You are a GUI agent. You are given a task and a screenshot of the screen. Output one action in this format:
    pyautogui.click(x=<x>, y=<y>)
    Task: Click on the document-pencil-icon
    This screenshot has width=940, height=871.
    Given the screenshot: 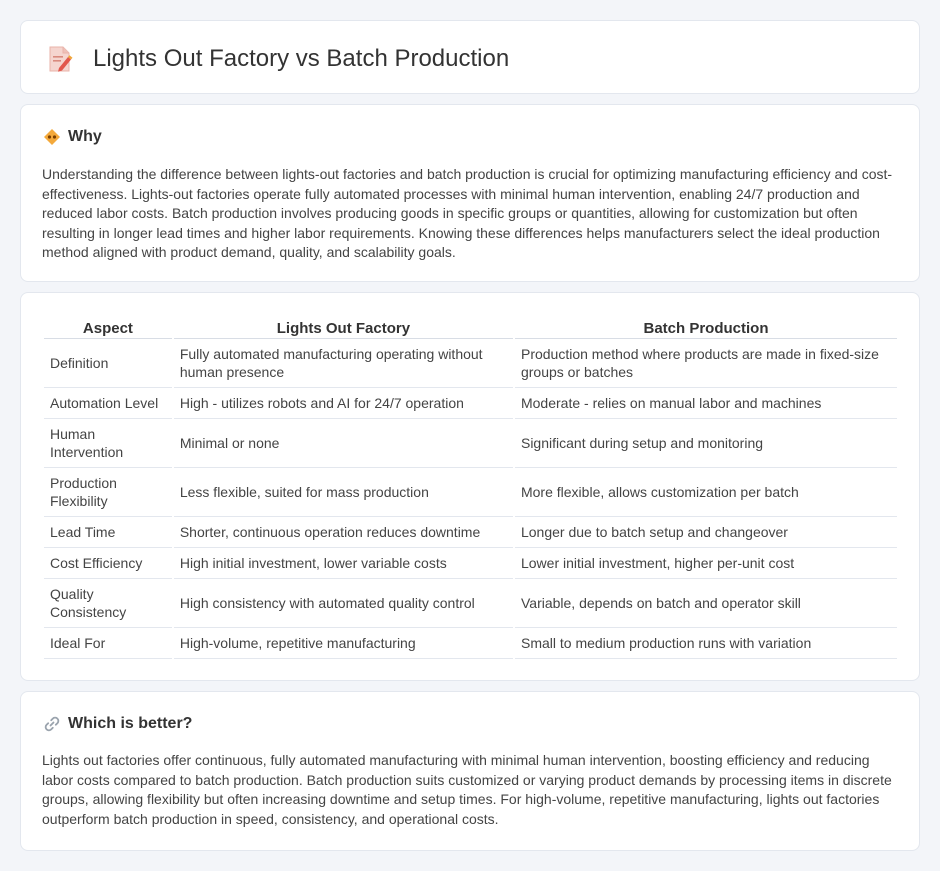 What is the action you would take?
    pyautogui.click(x=61, y=59)
    